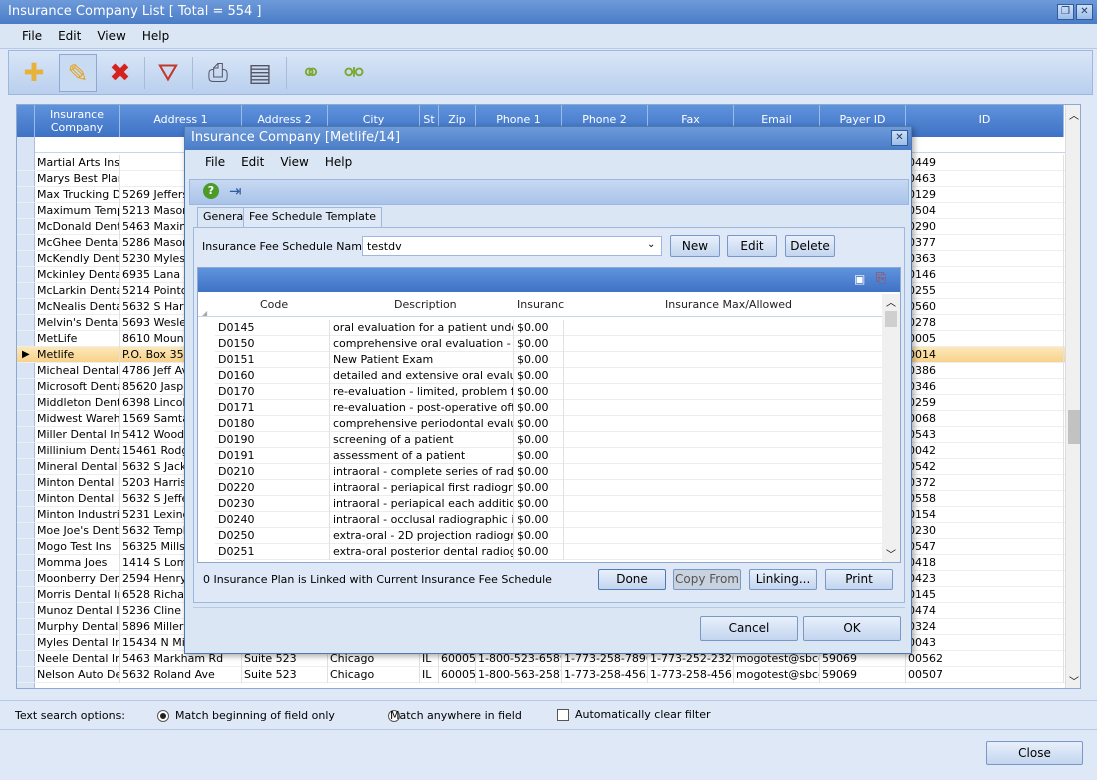  I want to click on menu-help: Help, so click(155, 36).